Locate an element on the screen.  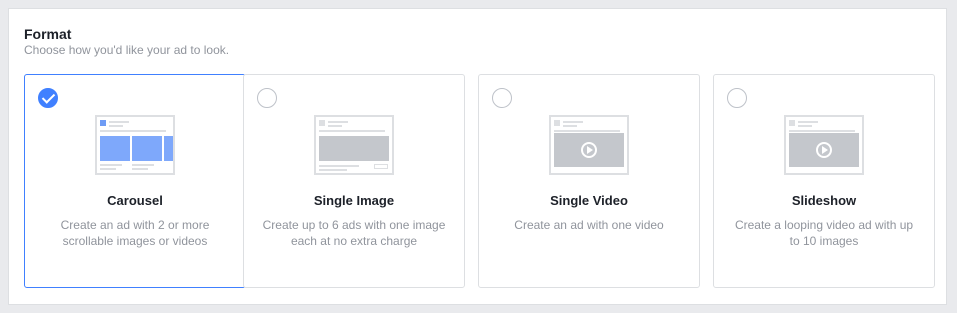
carousel-preview-icon is located at coordinates (135, 145).